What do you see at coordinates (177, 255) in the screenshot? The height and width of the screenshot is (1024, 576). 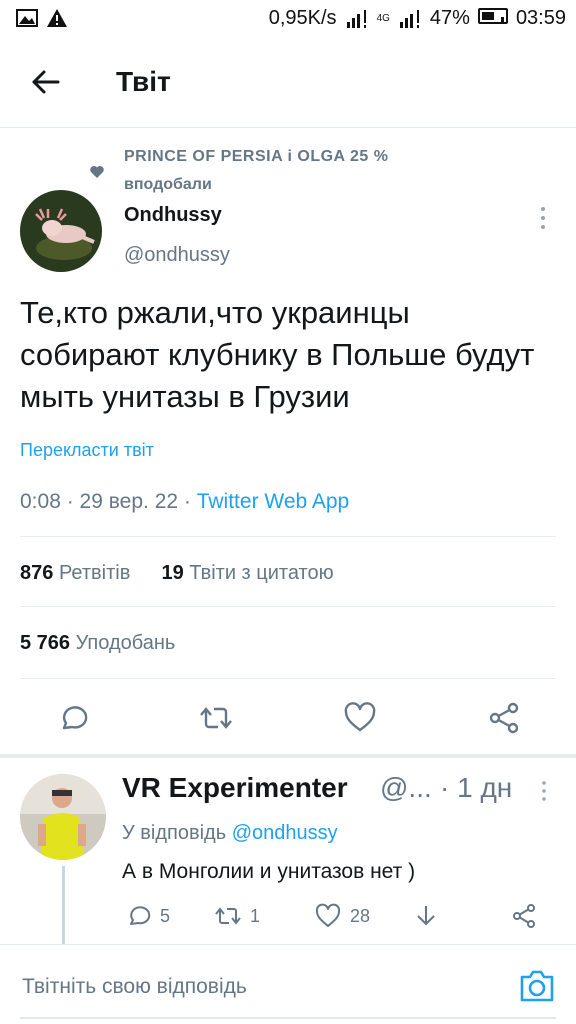 I see `author-handle: @ondhussy` at bounding box center [177, 255].